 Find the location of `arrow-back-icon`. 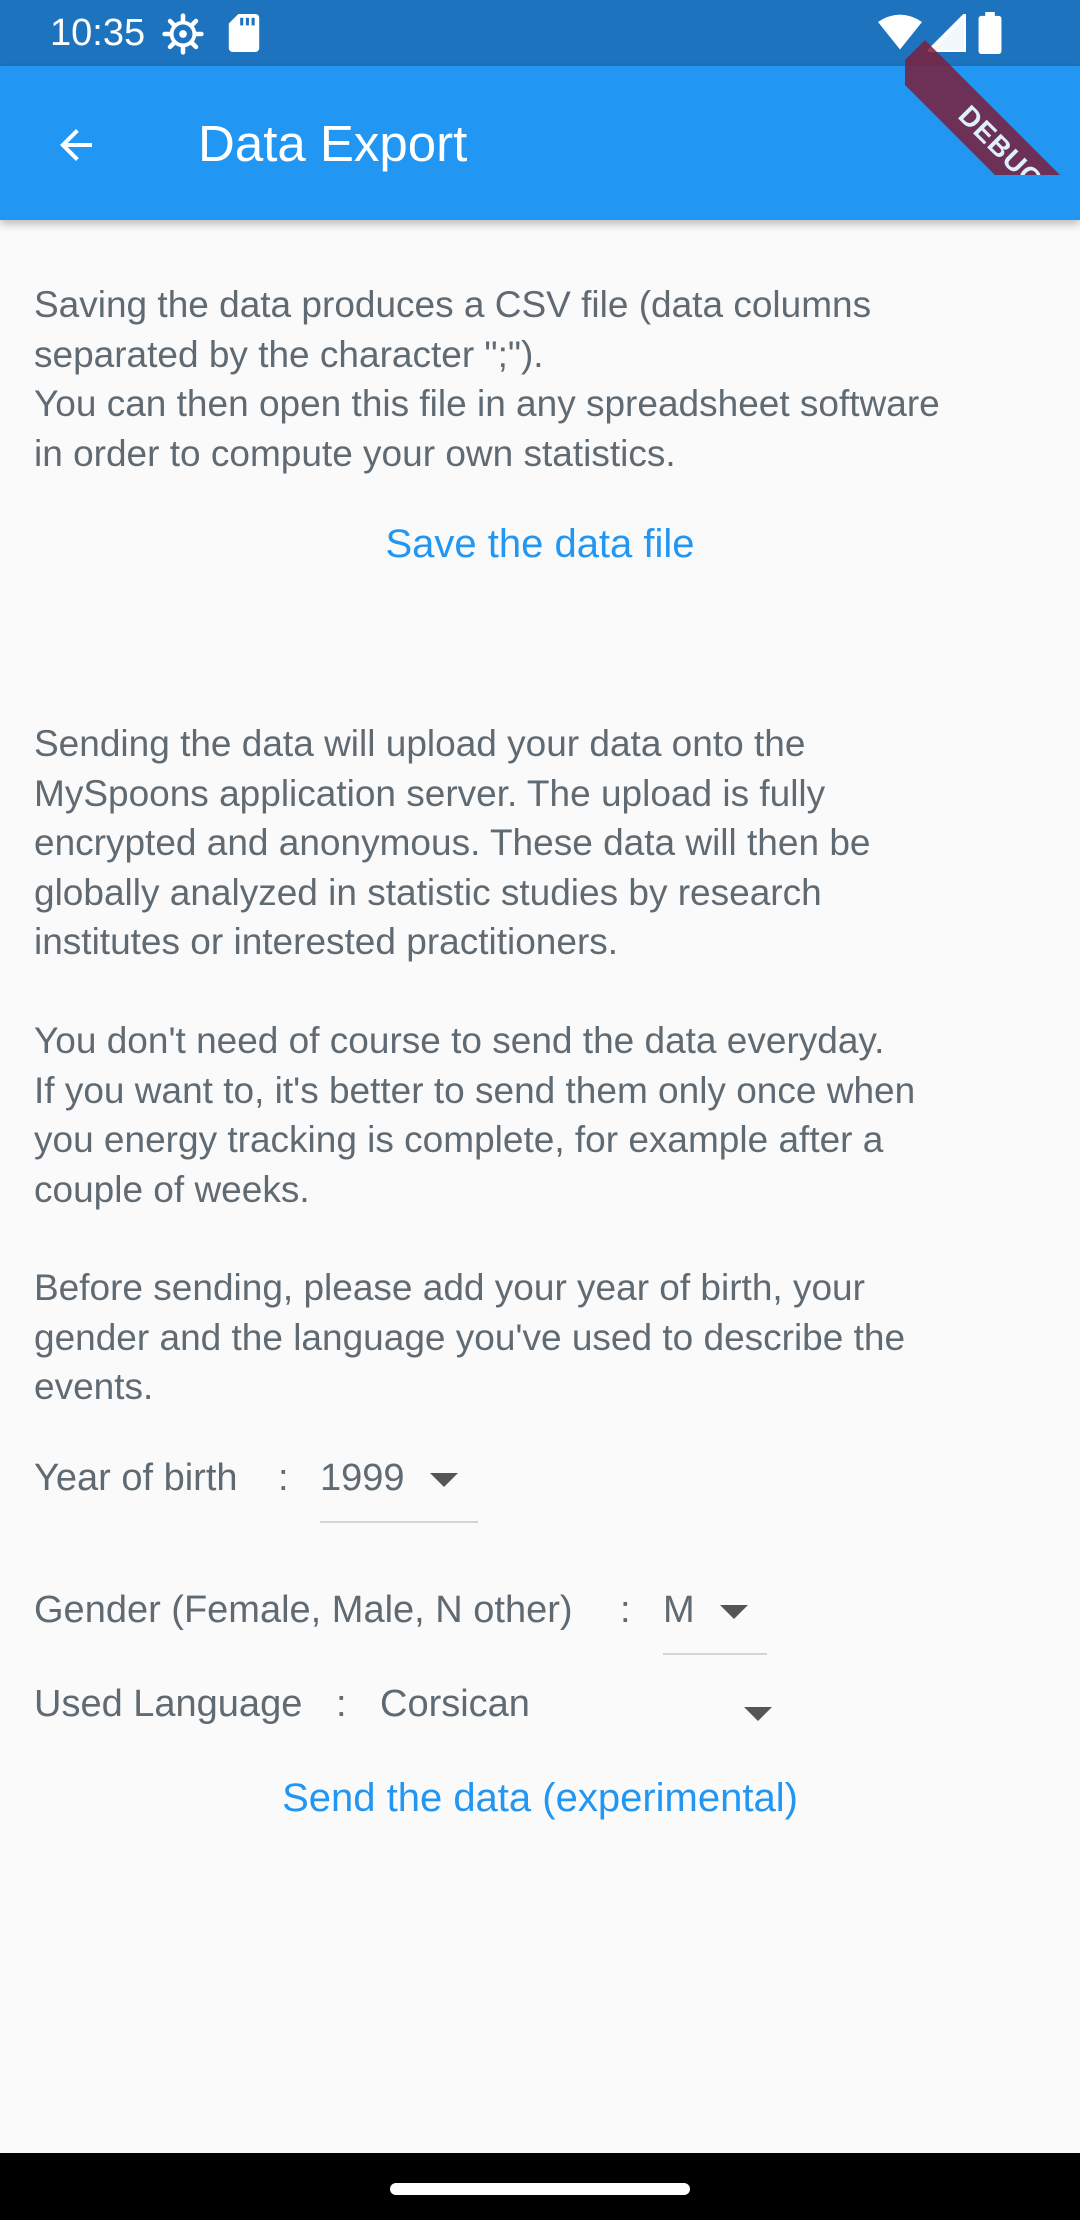

arrow-back-icon is located at coordinates (76, 145).